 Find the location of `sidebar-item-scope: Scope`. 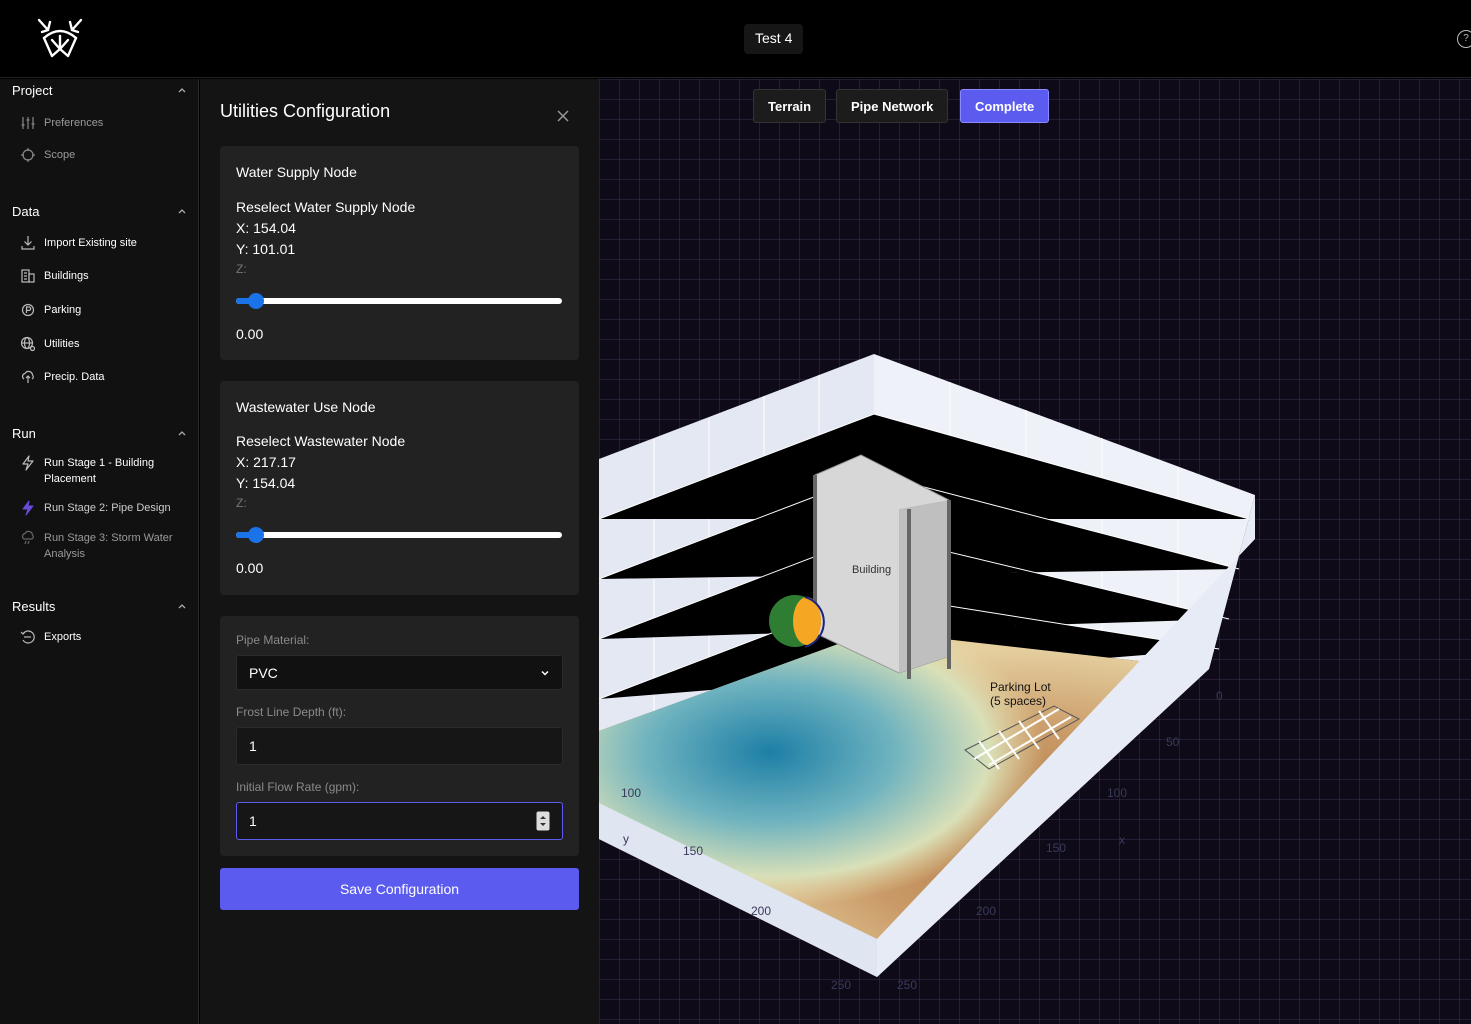

sidebar-item-scope: Scope is located at coordinates (47, 155).